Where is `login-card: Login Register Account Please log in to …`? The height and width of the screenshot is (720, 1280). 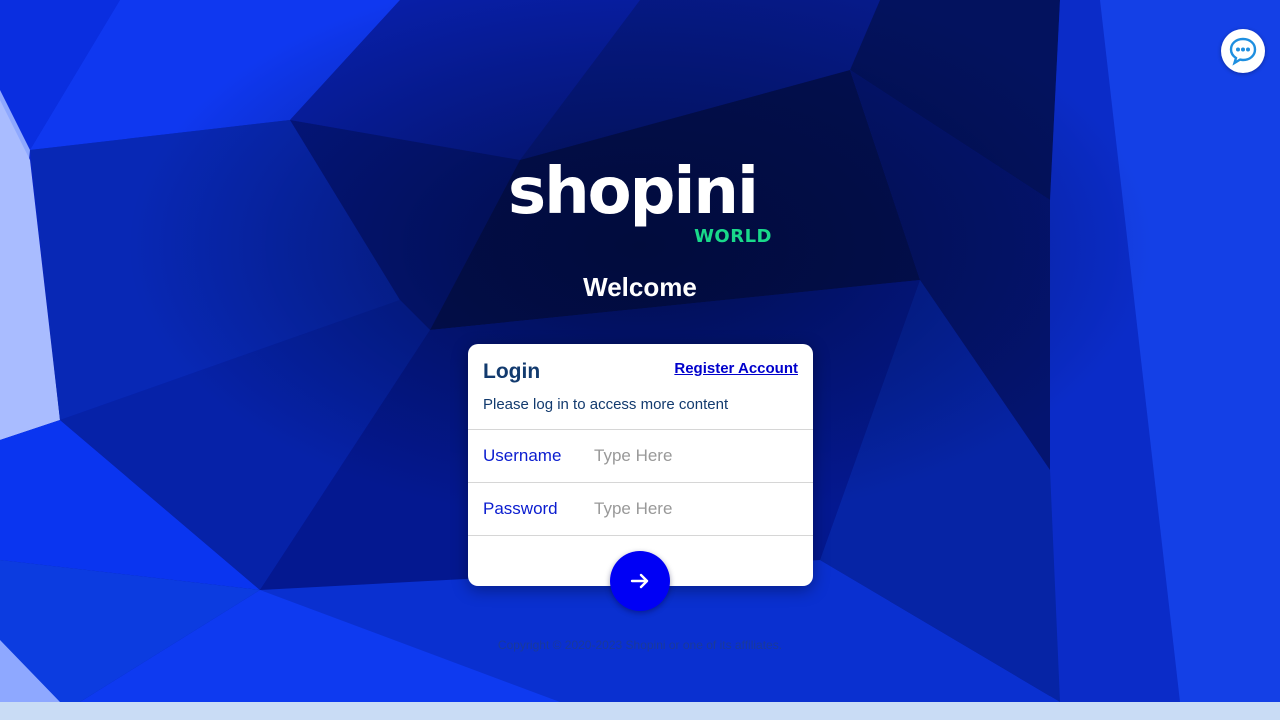
login-card: Login Register Account Please log in to … is located at coordinates (640, 477).